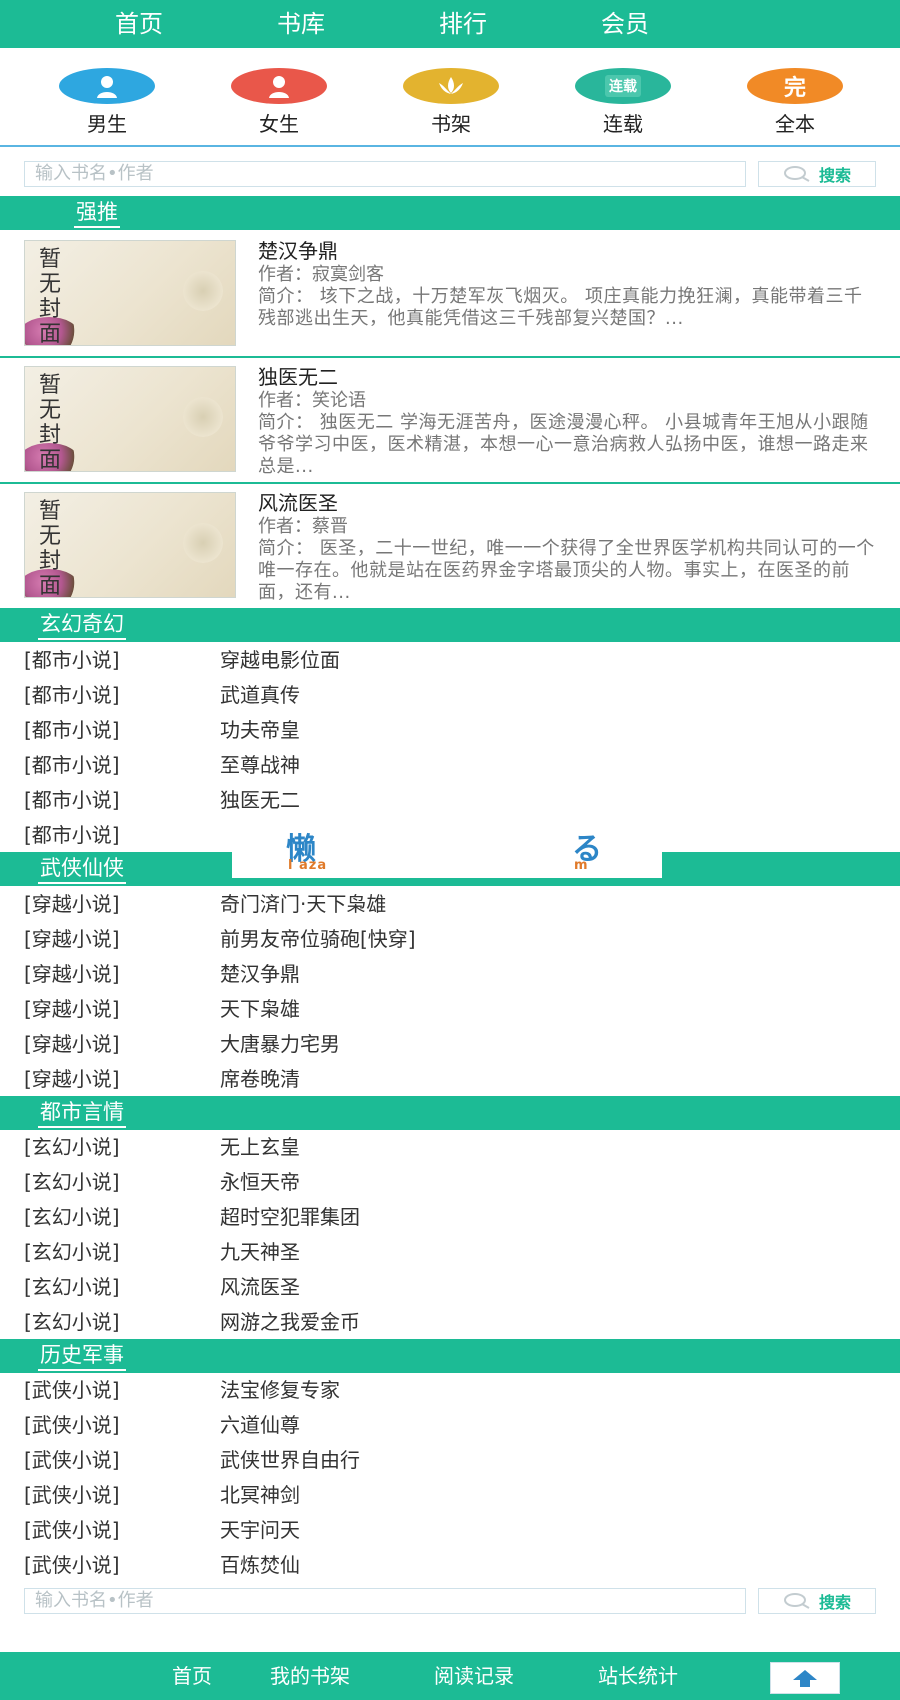 This screenshot has width=900, height=1700. Describe the element at coordinates (162, 1009) in the screenshot. I see `list-item: [穿越小说] 天下枭雄` at that location.